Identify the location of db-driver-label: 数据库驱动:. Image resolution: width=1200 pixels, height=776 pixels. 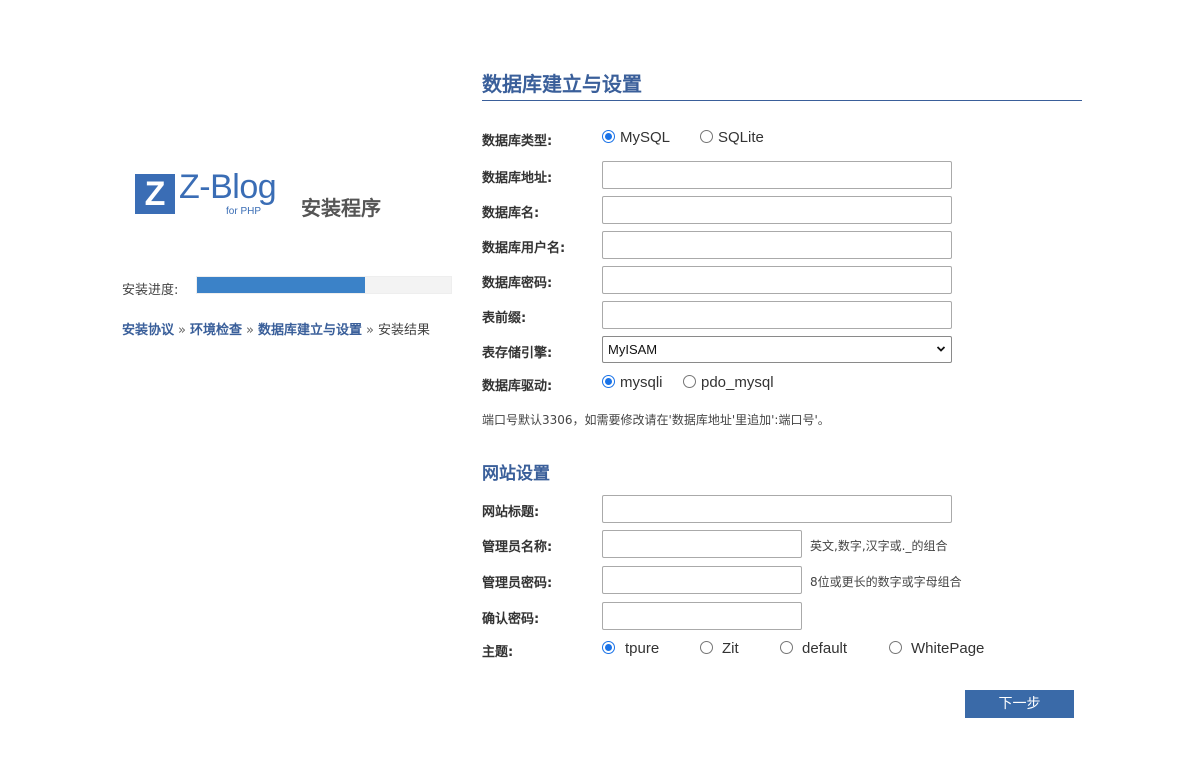
(517, 386).